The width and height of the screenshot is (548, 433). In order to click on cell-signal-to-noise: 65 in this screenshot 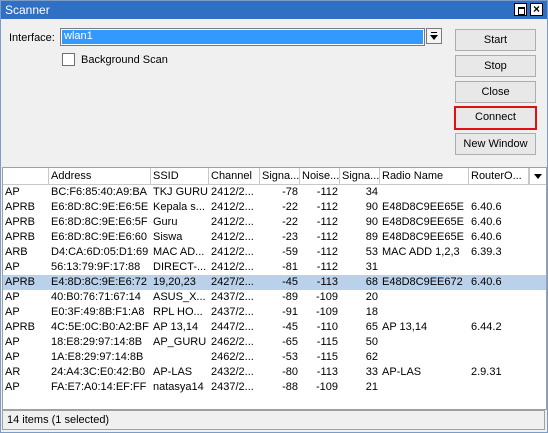, I will do `click(371, 327)`.